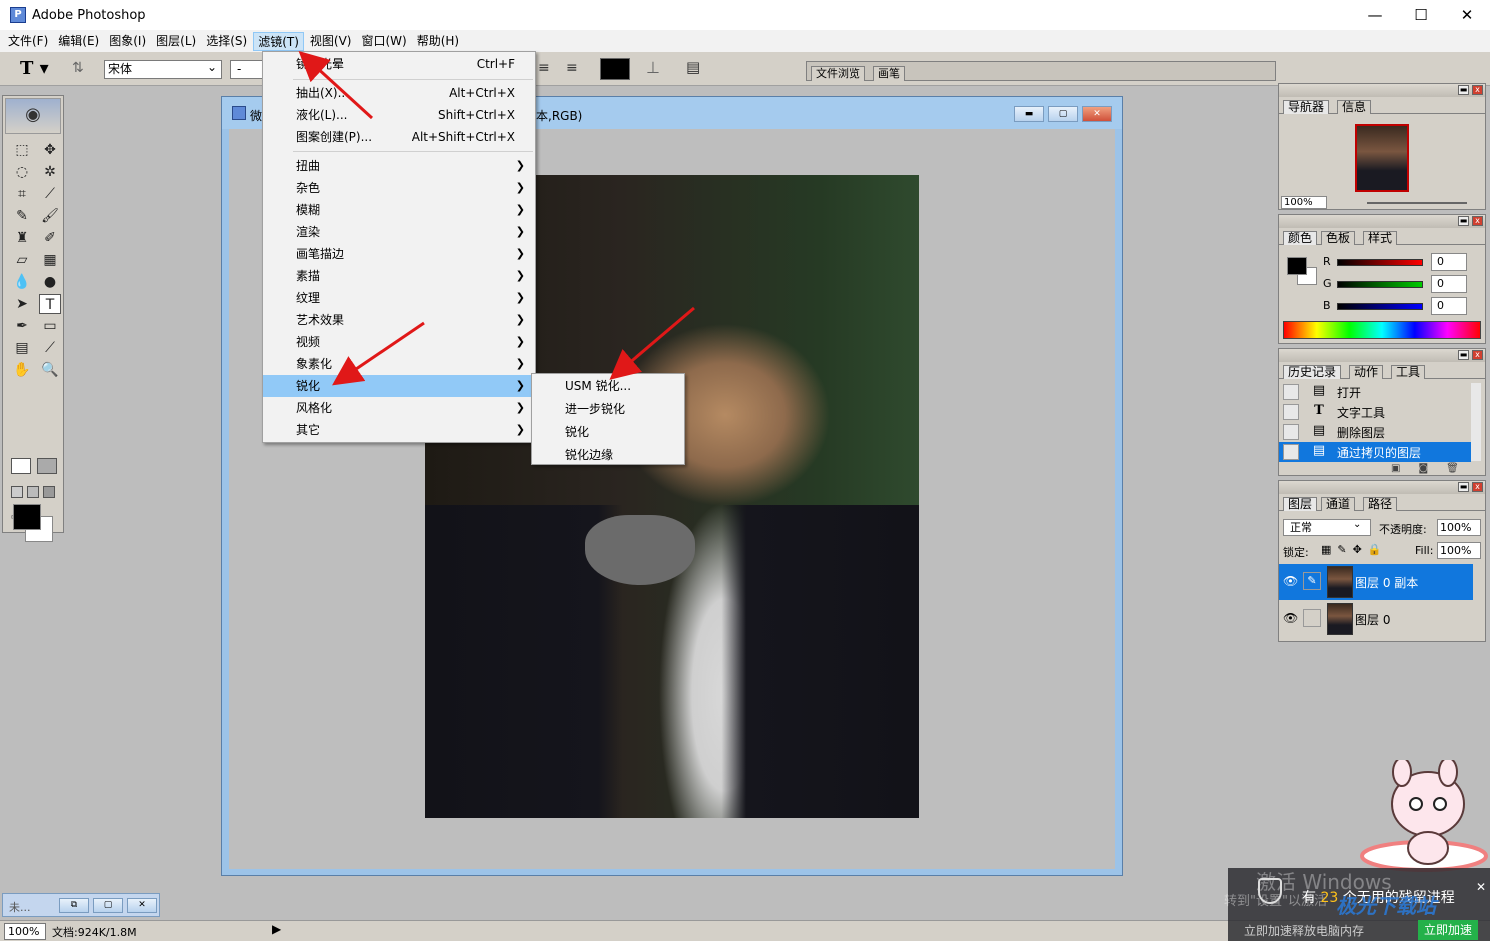  Describe the element at coordinates (22, 370) in the screenshot. I see `hand-tool-icon: ✋` at that location.